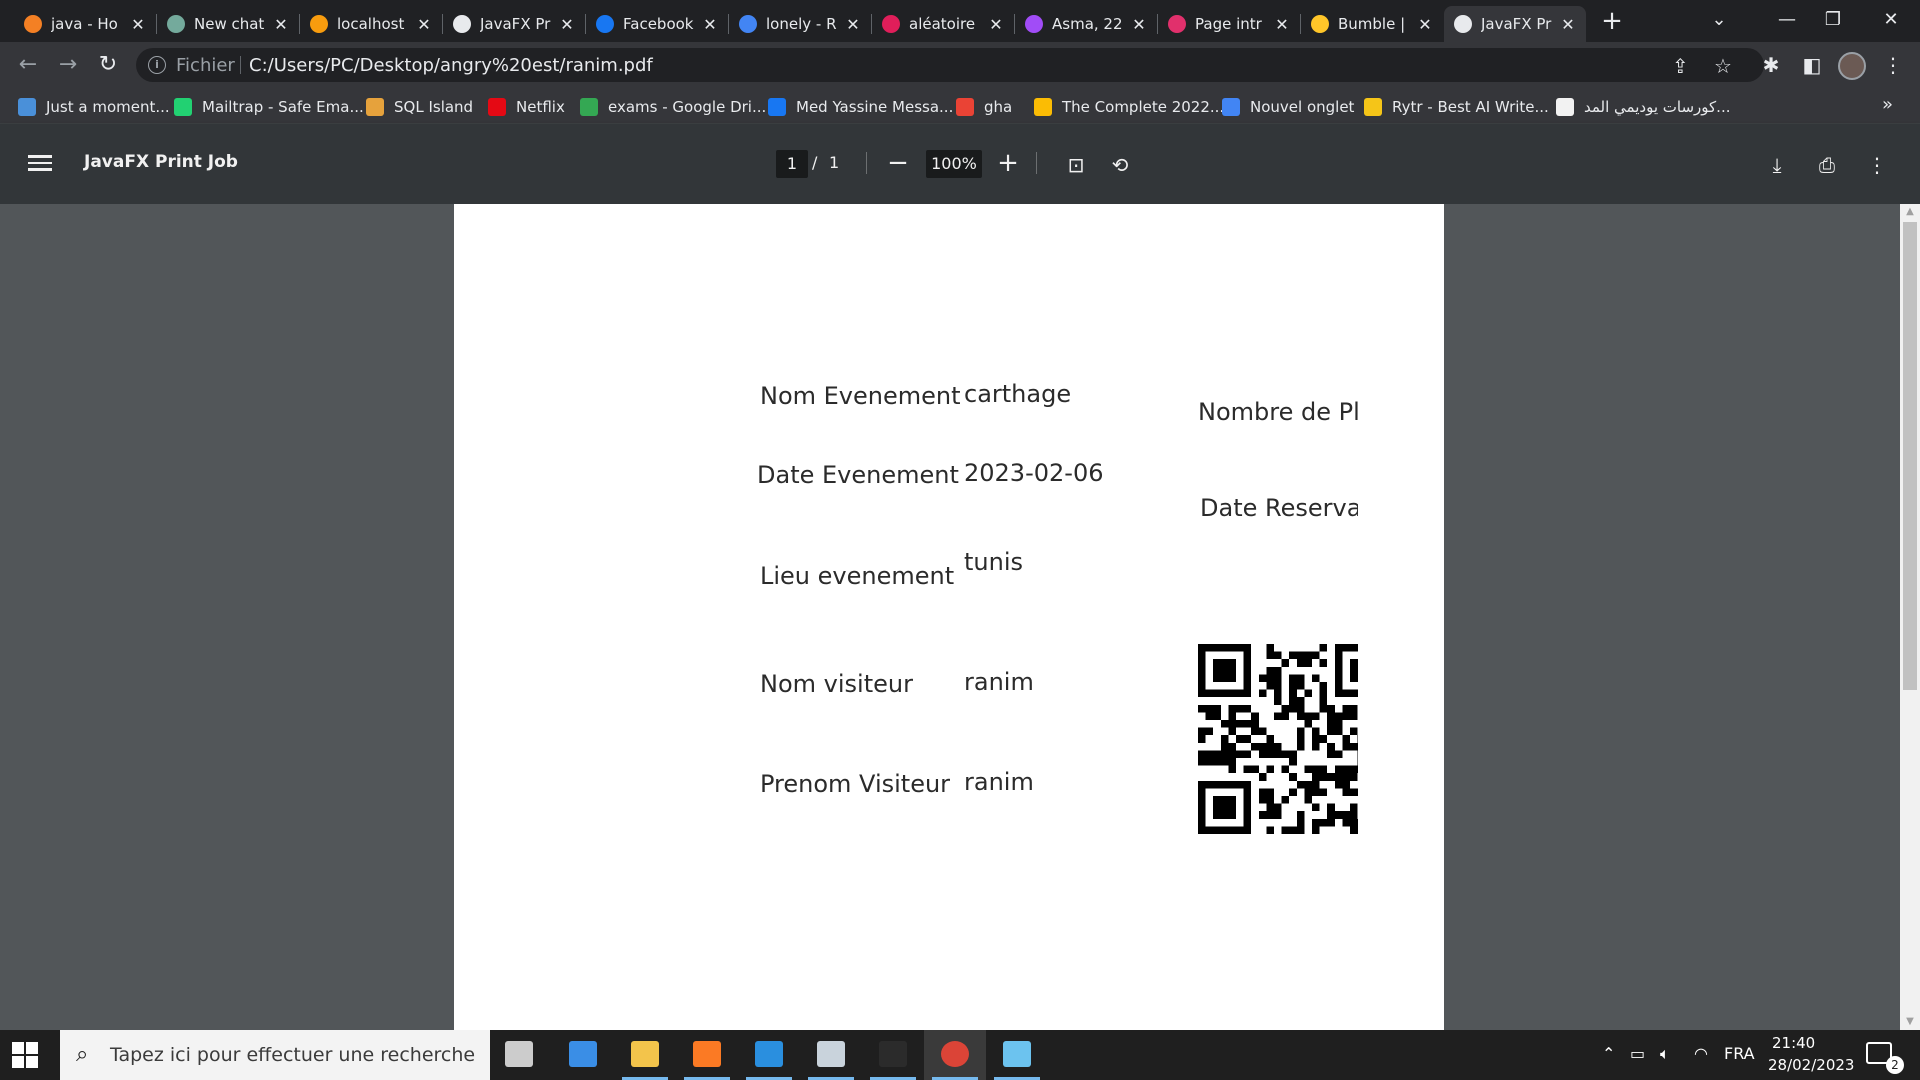  What do you see at coordinates (891, 24) in the screenshot?
I see `slack-icon` at bounding box center [891, 24].